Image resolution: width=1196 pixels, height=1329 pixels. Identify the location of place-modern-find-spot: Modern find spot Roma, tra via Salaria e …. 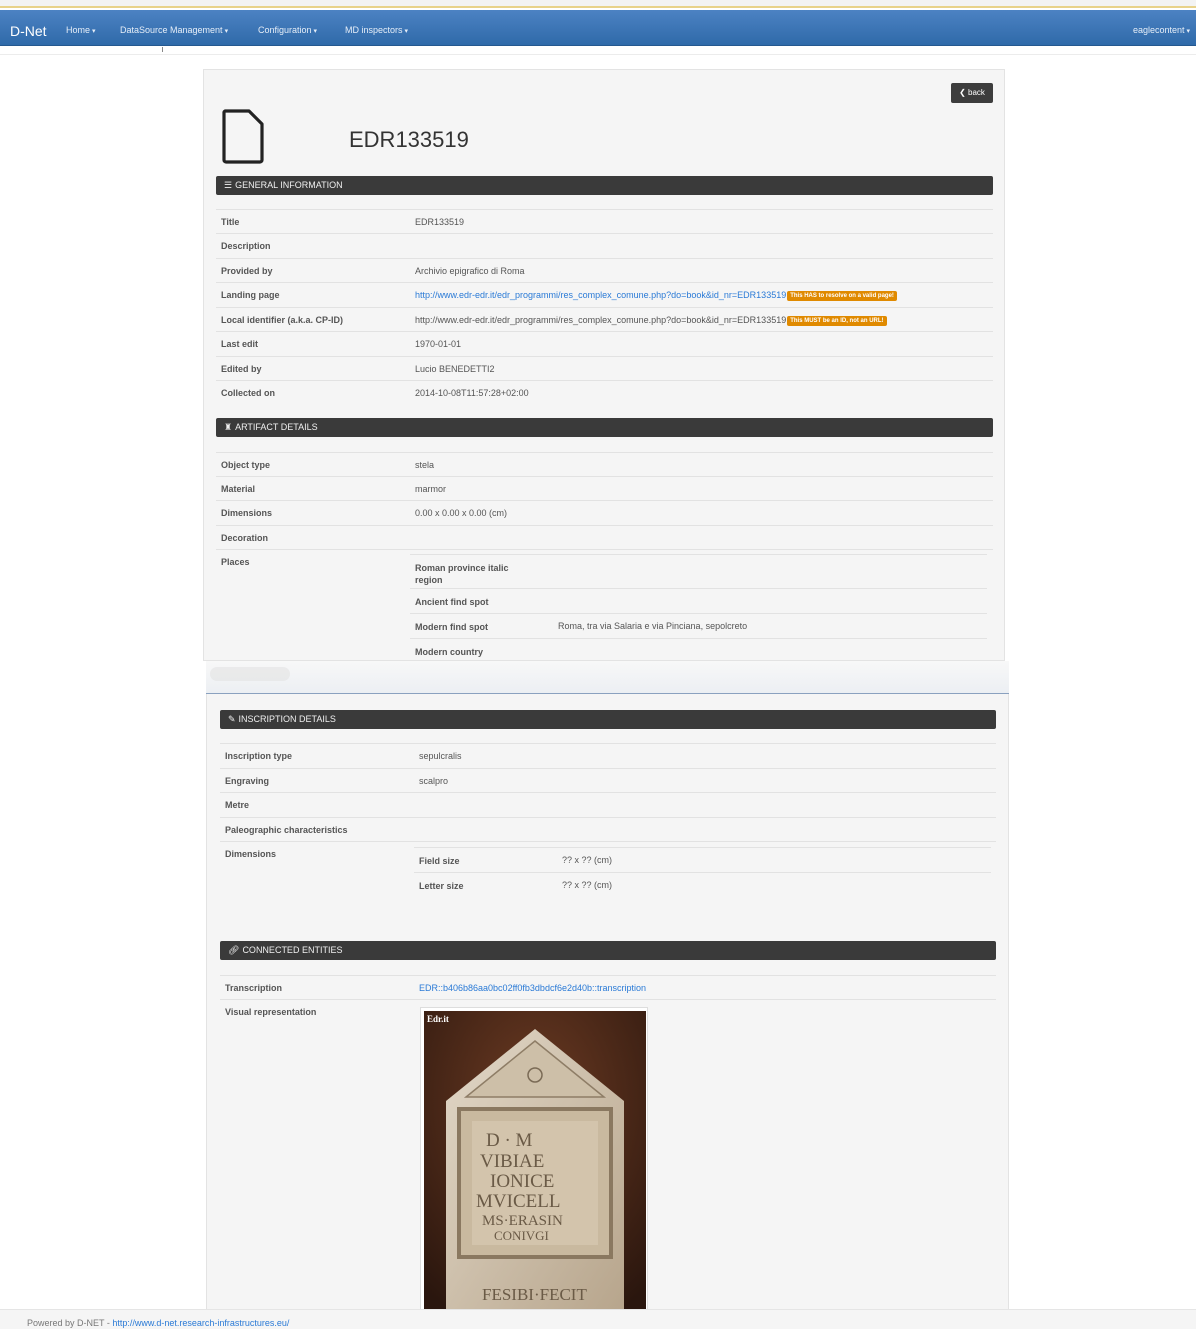
(698, 625).